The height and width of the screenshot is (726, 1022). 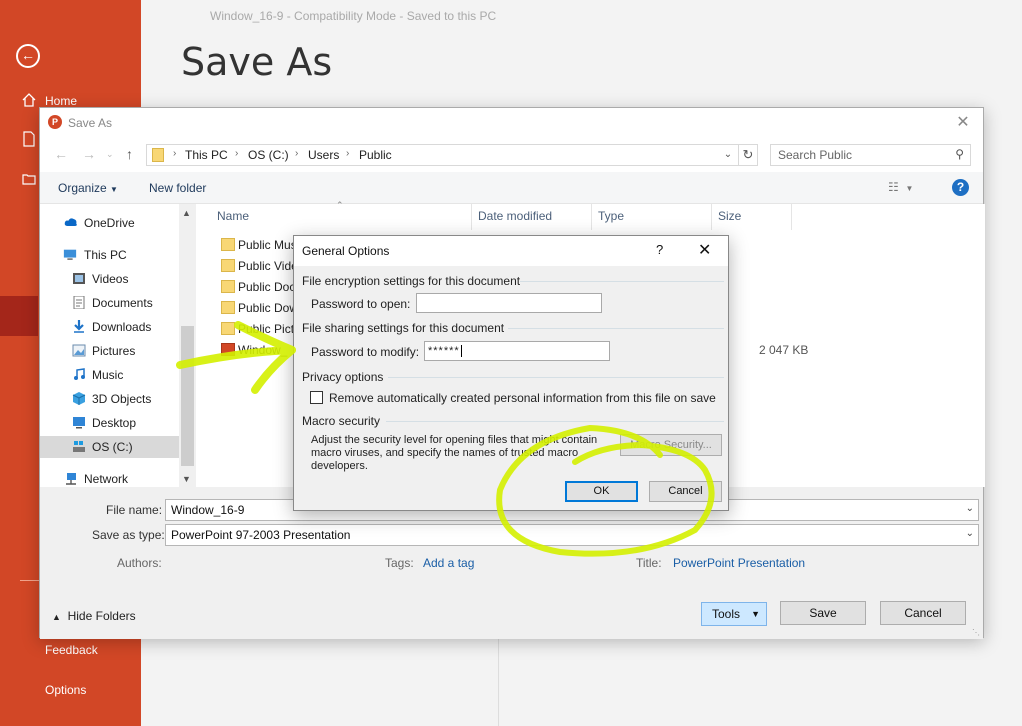 I want to click on search-placeholder: Search Public, so click(x=815, y=155).